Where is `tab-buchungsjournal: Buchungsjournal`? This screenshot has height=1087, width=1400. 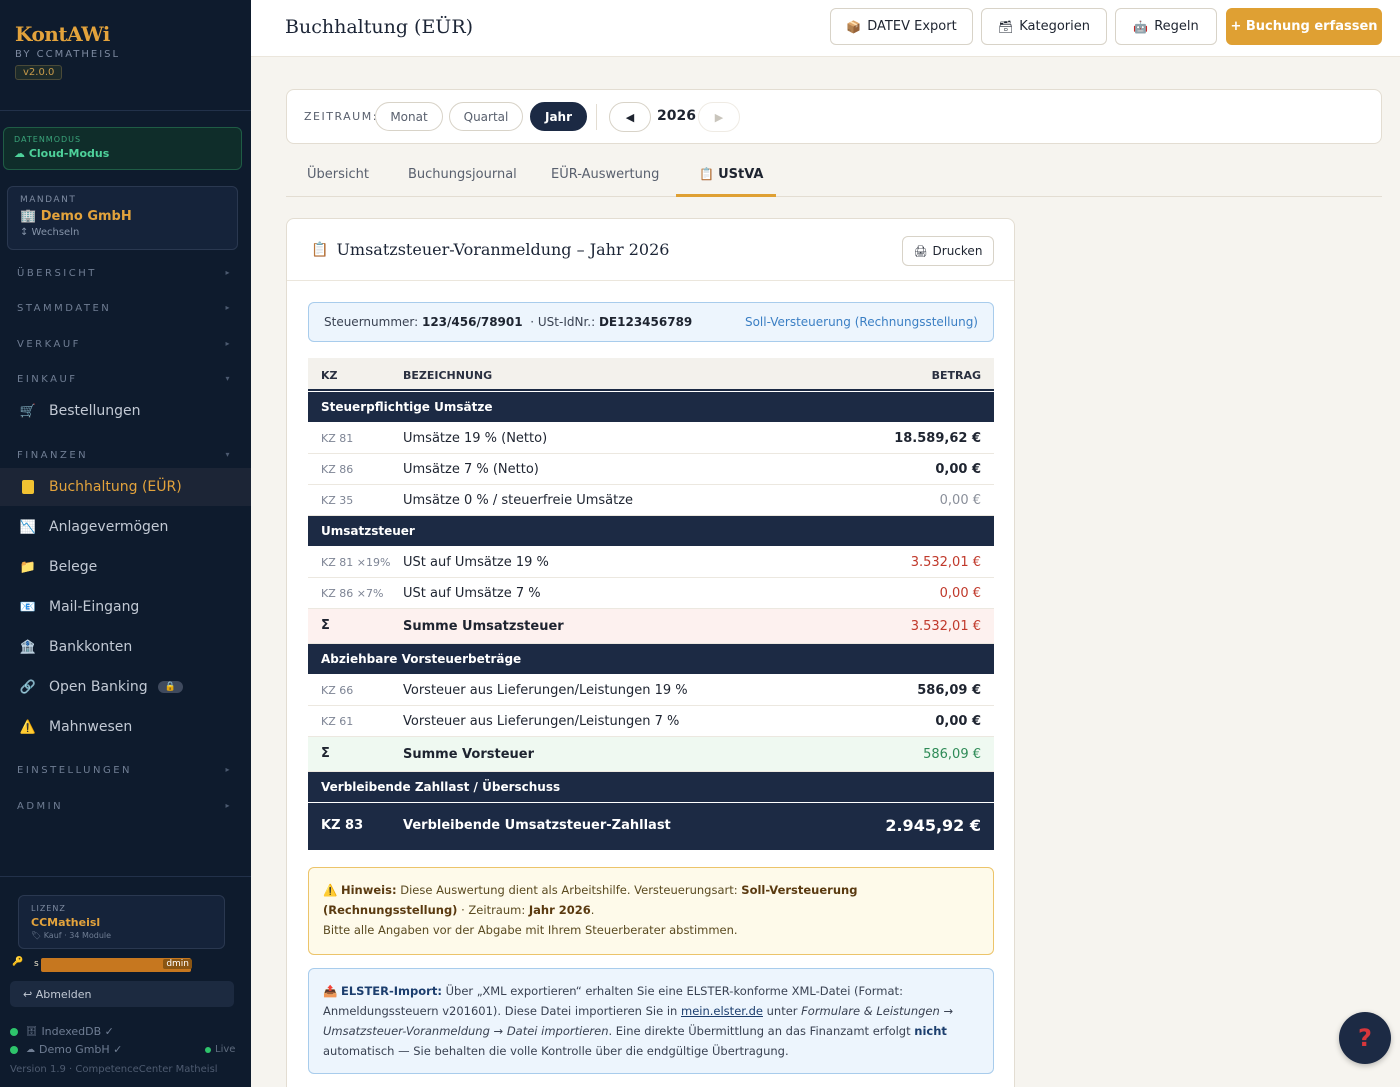 tab-buchungsjournal: Buchungsjournal is located at coordinates (462, 174).